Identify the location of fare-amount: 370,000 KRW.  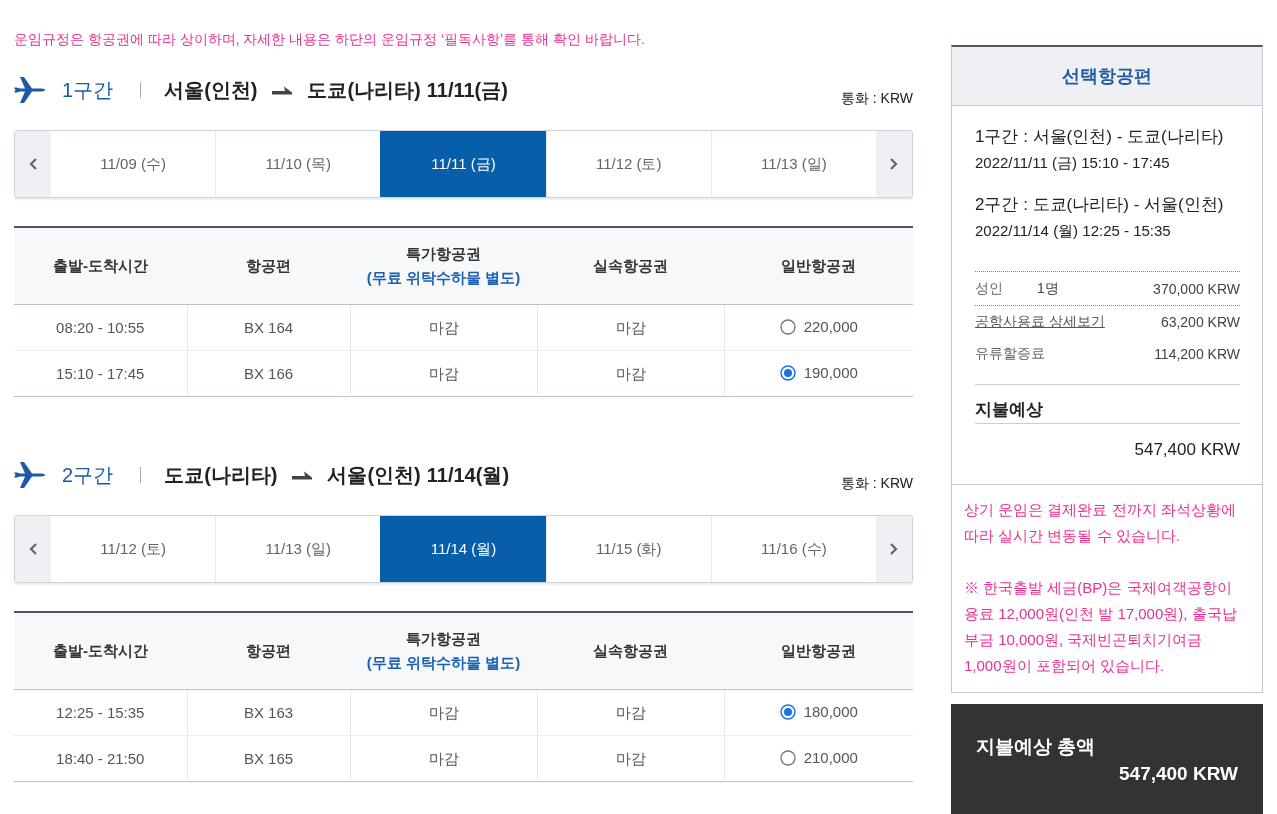
(1196, 288).